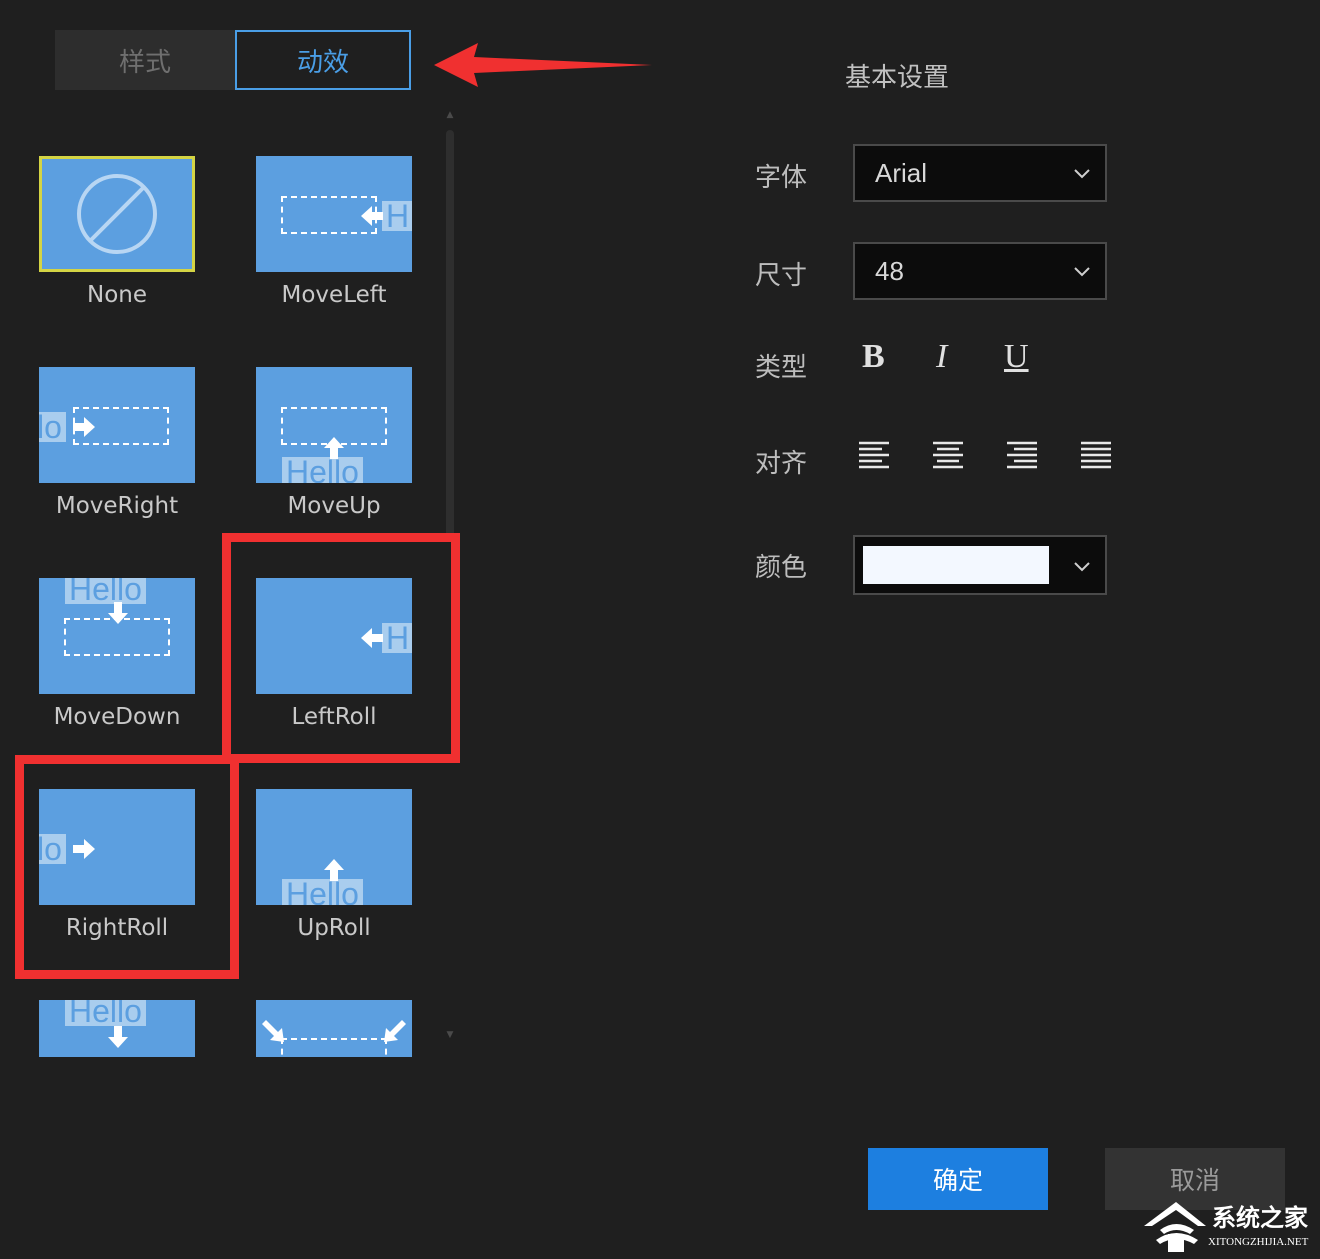 The image size is (1320, 1259). What do you see at coordinates (543, 65) in the screenshot?
I see `annotation-arrow-icon` at bounding box center [543, 65].